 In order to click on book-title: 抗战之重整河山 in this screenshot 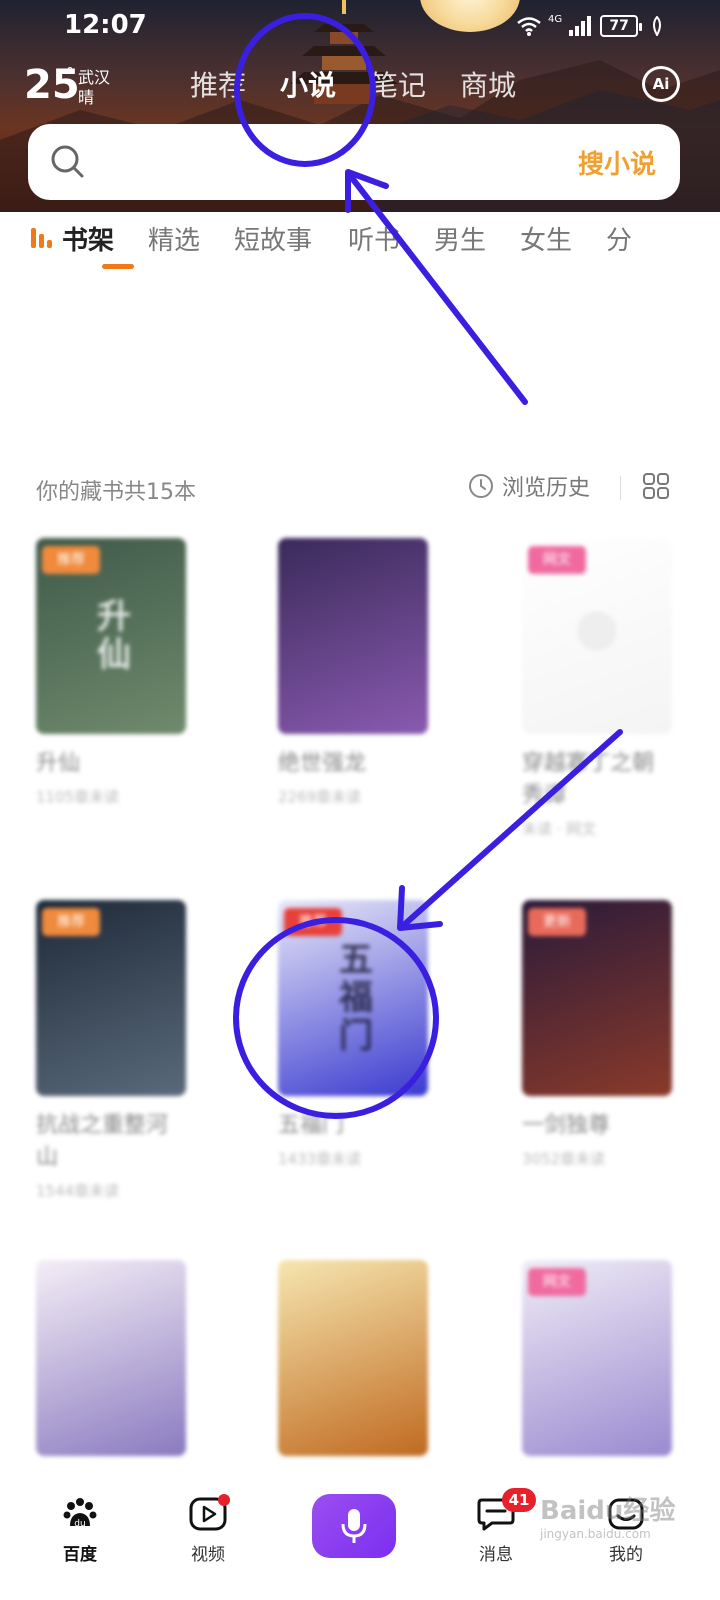, I will do `click(102, 1141)`.